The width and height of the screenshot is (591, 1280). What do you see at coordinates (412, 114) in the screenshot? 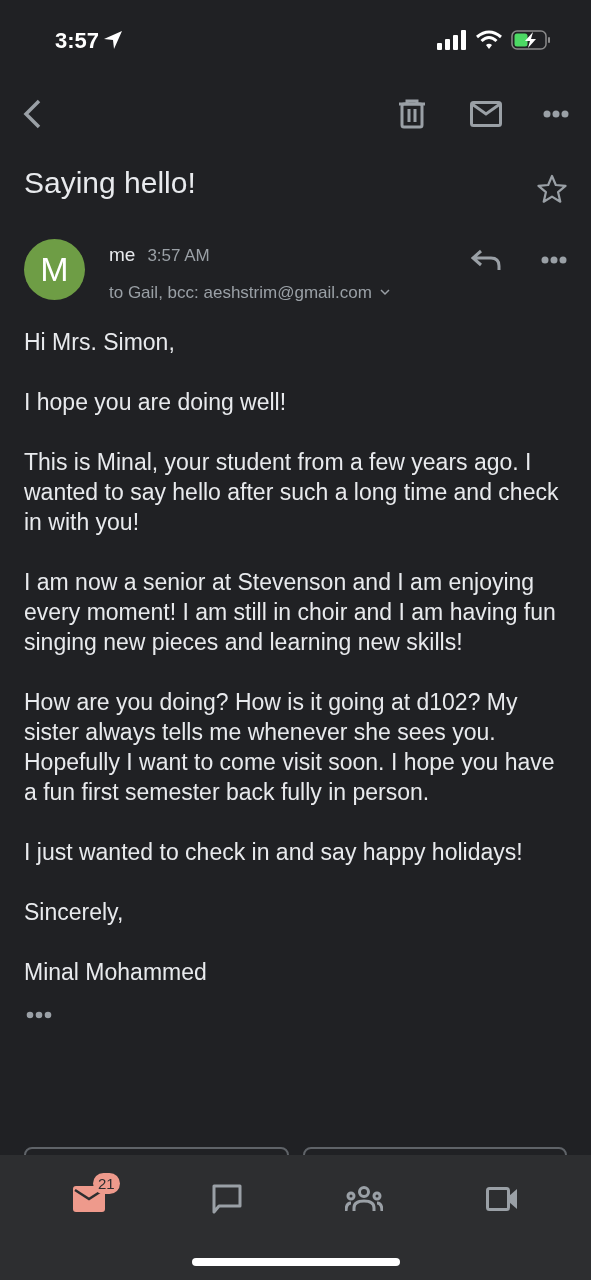
I see `delete-button` at bounding box center [412, 114].